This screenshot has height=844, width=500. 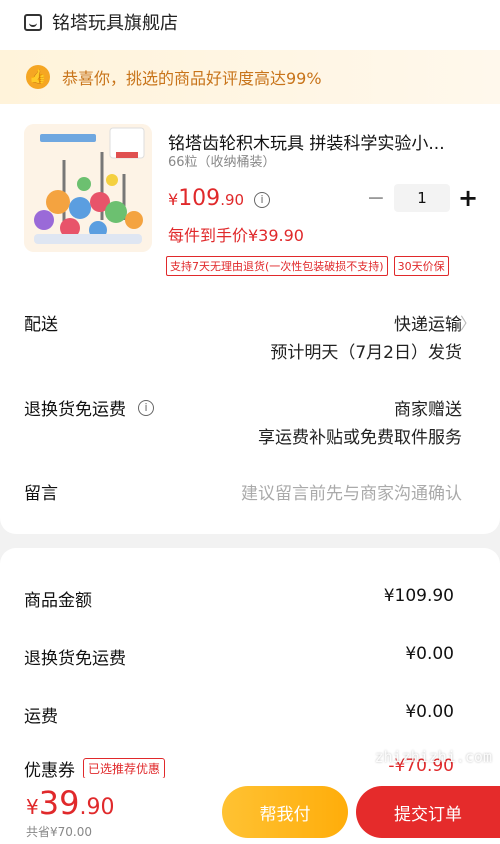 I want to click on shipping-fee-value: ¥0.00, so click(x=429, y=712).